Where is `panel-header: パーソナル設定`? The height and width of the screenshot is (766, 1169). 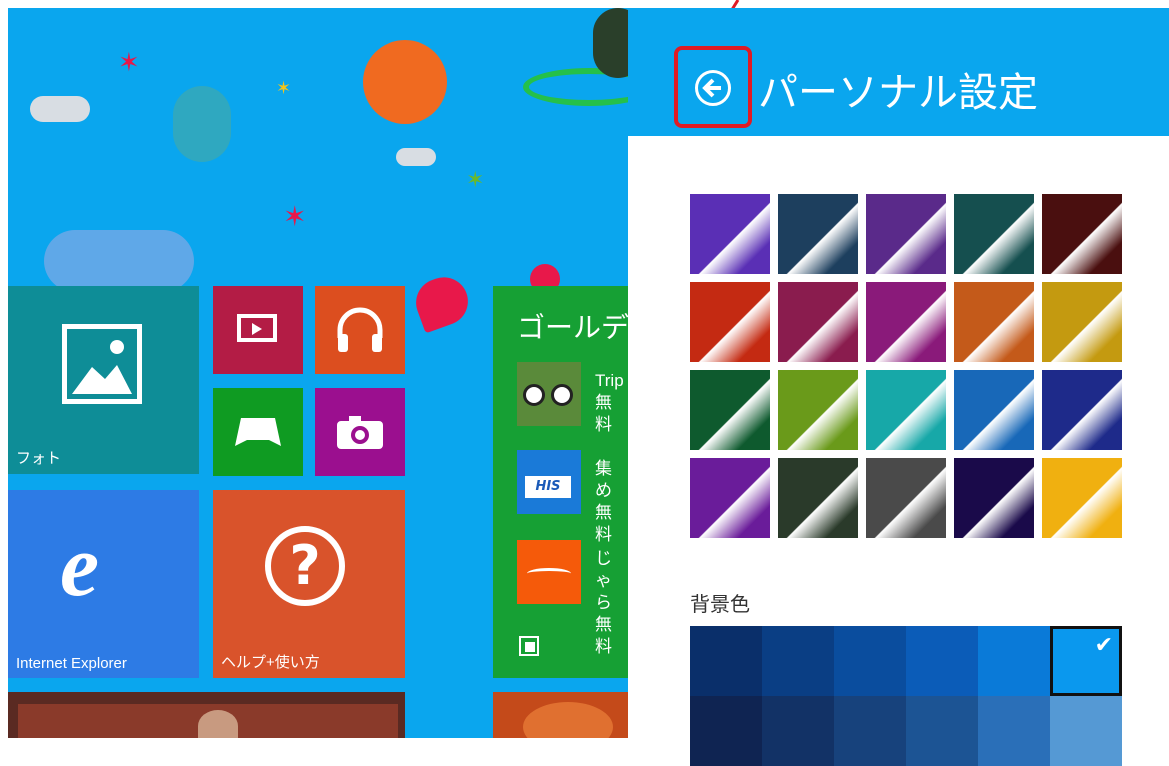
panel-header: パーソナル設定 is located at coordinates (898, 72).